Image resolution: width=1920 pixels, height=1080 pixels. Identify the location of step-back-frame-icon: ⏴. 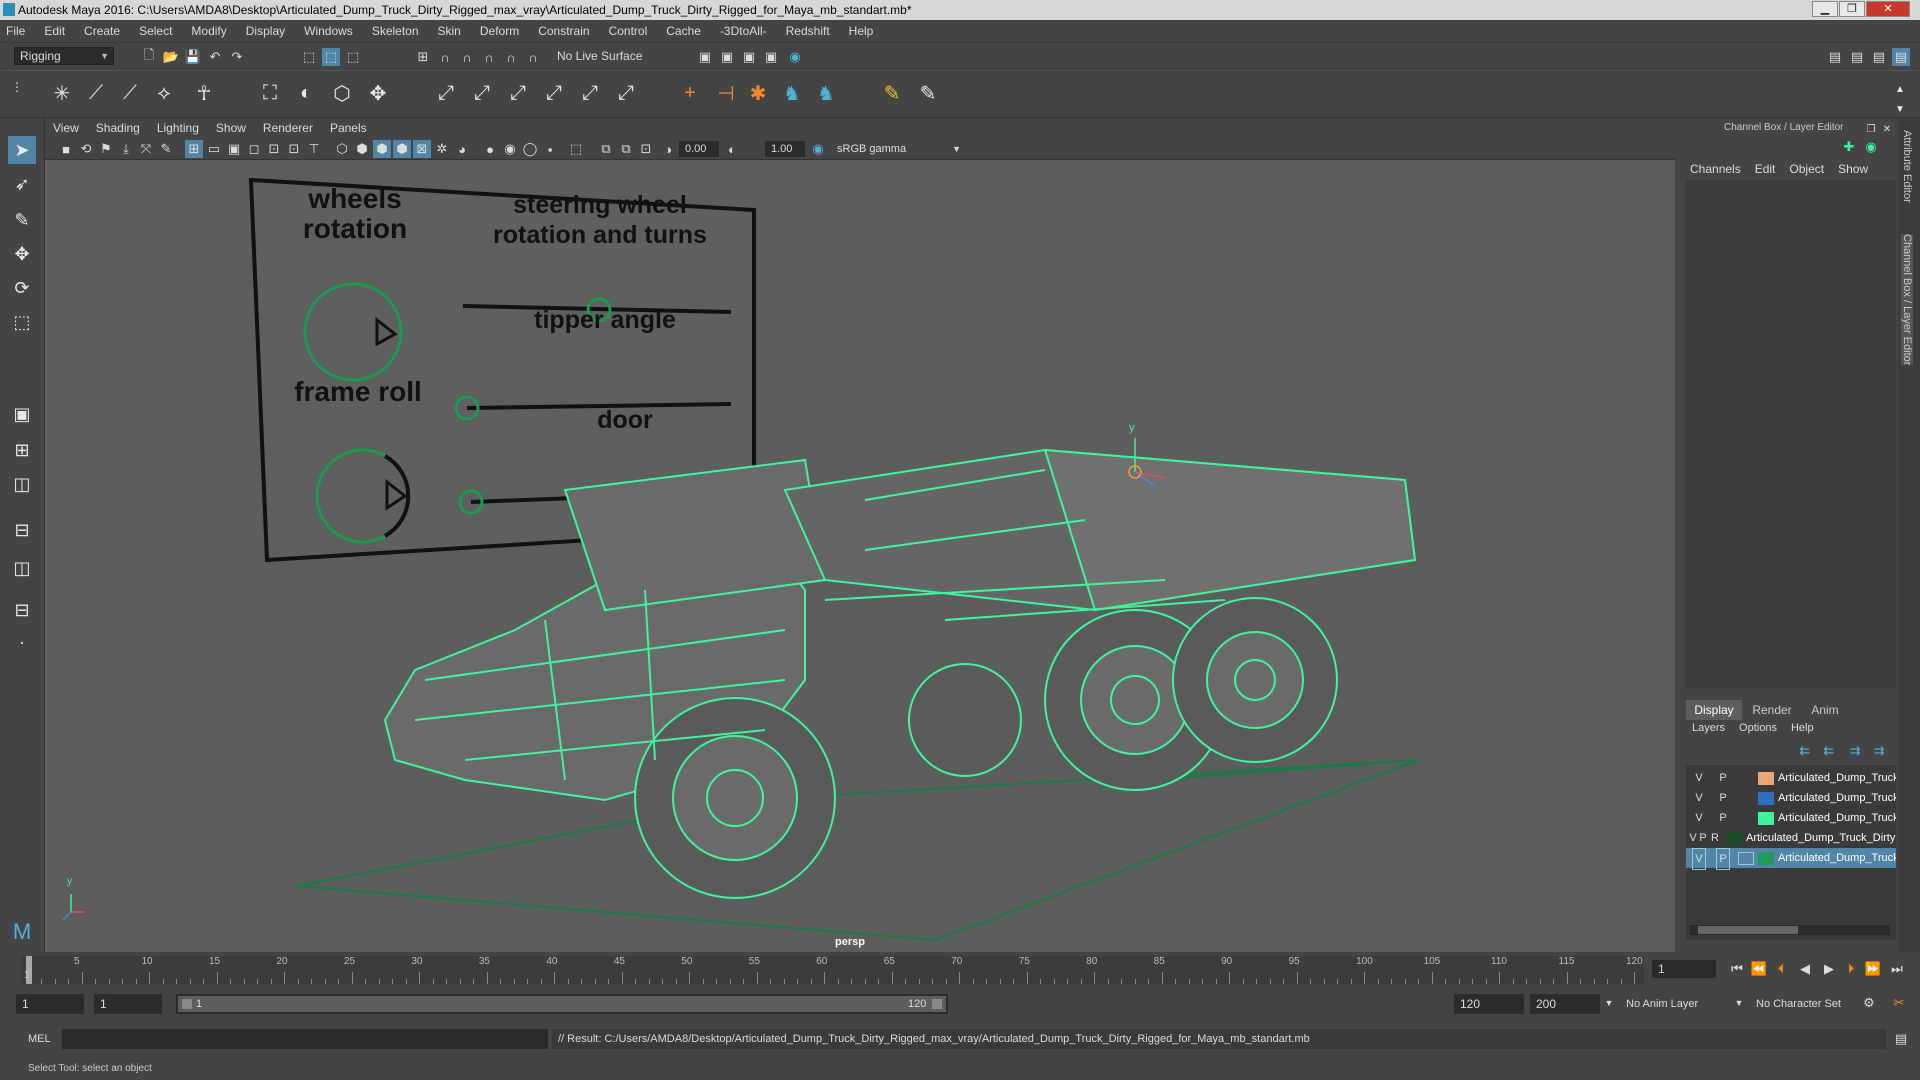
(1781, 969).